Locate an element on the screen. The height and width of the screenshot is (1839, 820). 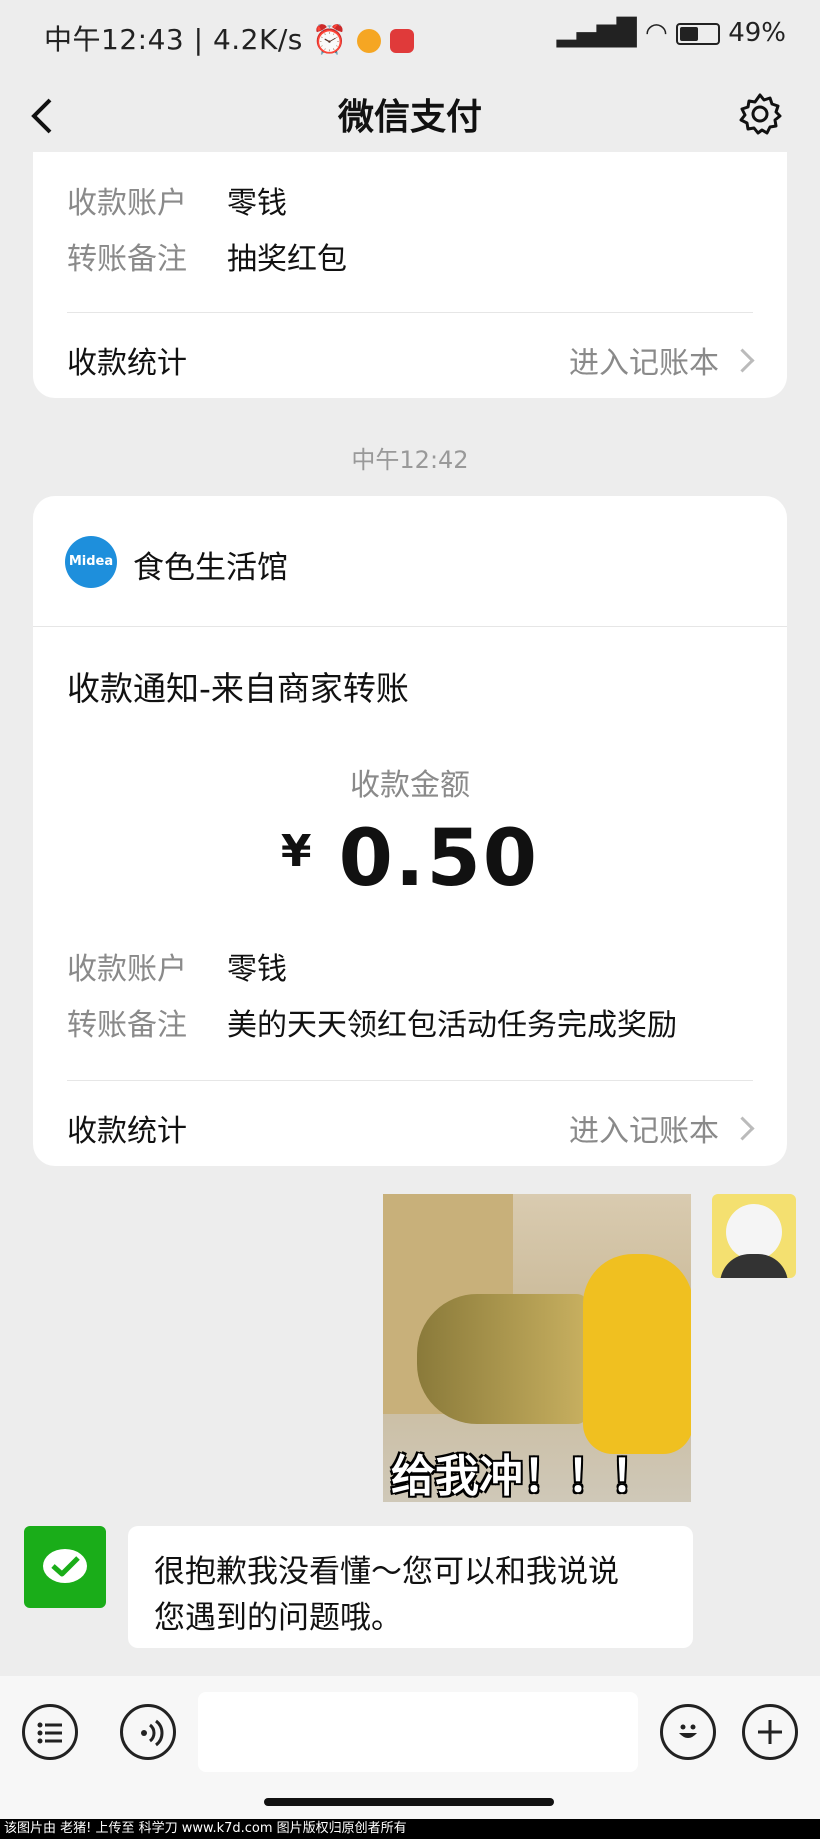
wifi-icon: ◠ is located at coordinates (656, 33).